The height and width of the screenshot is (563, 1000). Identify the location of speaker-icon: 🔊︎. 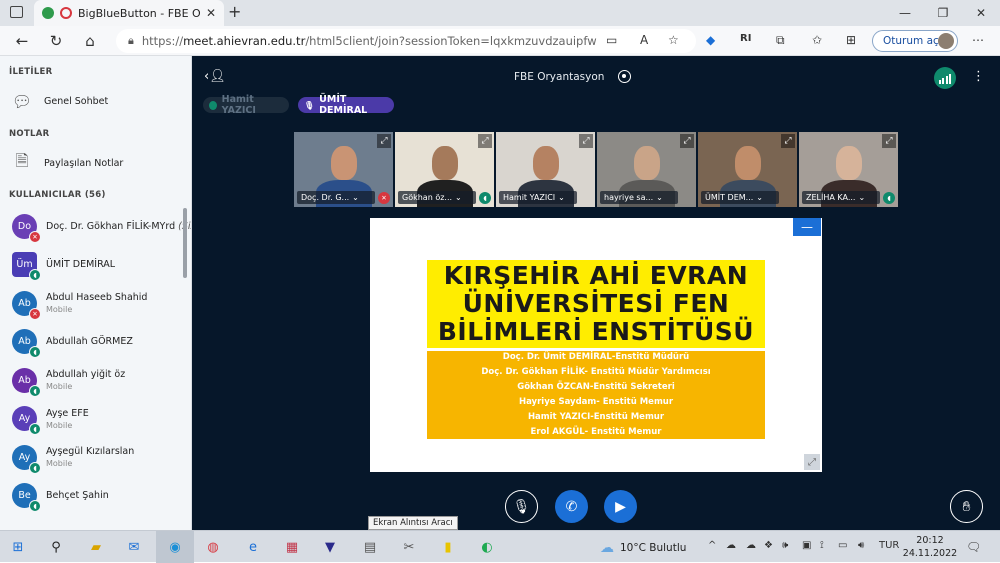
(861, 545).